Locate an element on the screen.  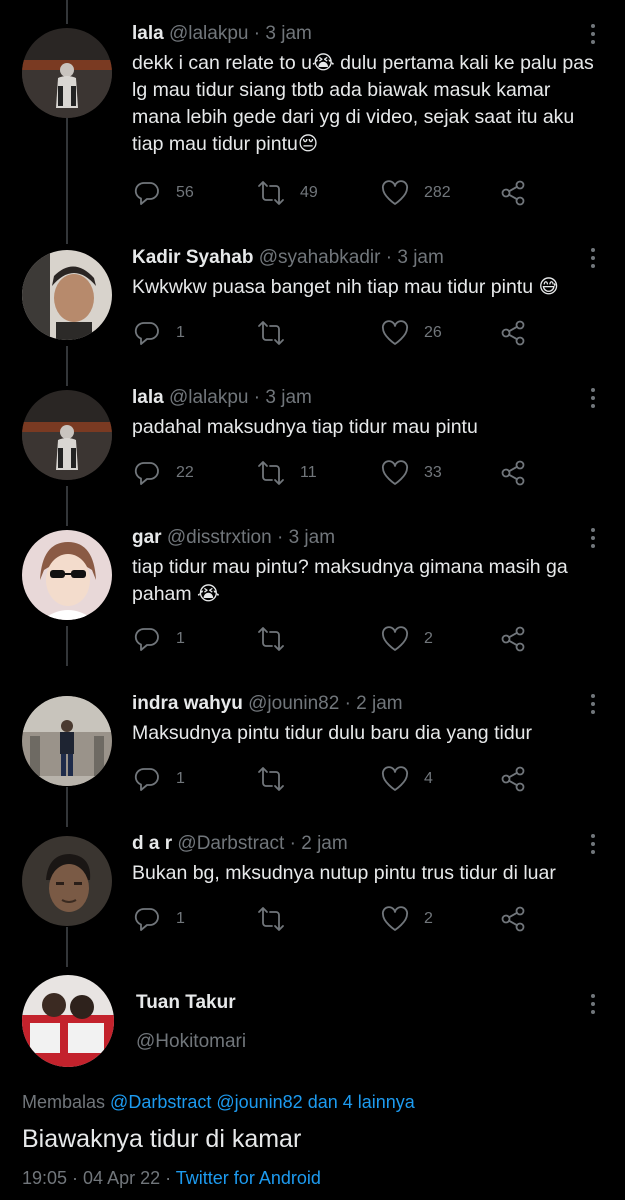
action-bar: 56 49 282 is located at coordinates (342, 193).